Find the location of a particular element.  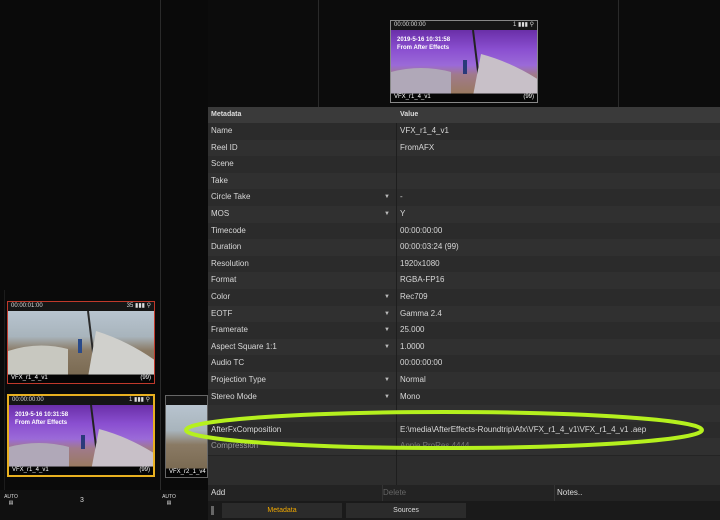

preview-image: 2019-5-16 10:31:58 From After Effects is located at coordinates (464, 62).